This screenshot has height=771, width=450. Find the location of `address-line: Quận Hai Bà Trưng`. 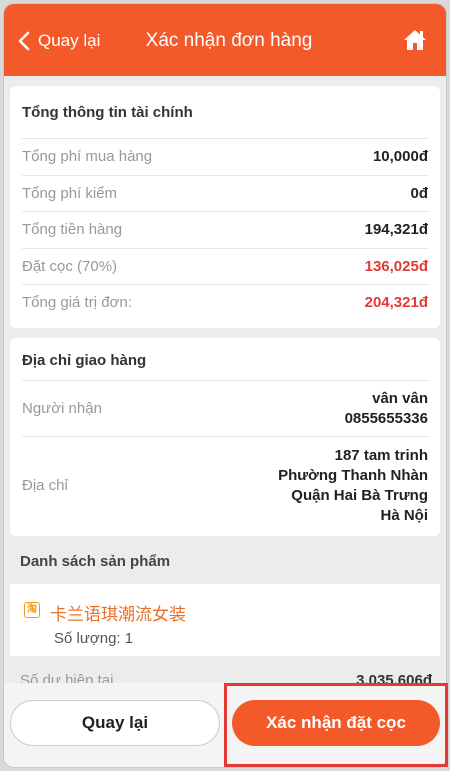

address-line: Quận Hai Bà Trưng is located at coordinates (359, 495).